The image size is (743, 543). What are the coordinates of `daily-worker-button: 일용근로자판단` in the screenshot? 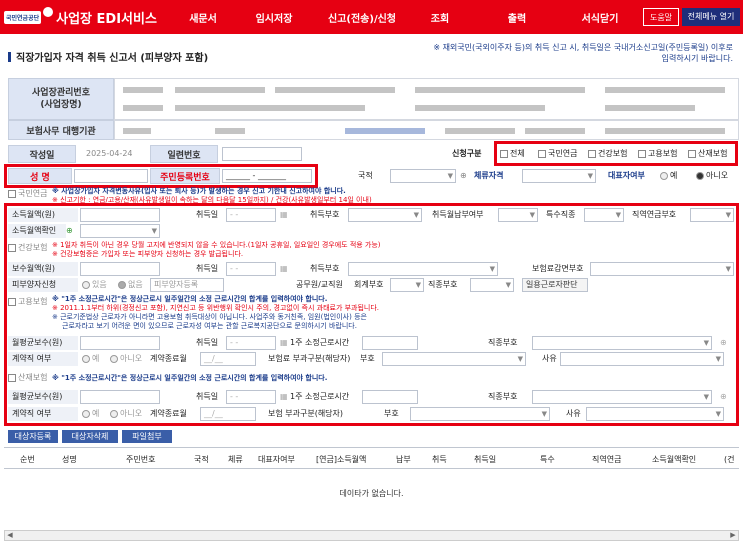 It's located at (555, 285).